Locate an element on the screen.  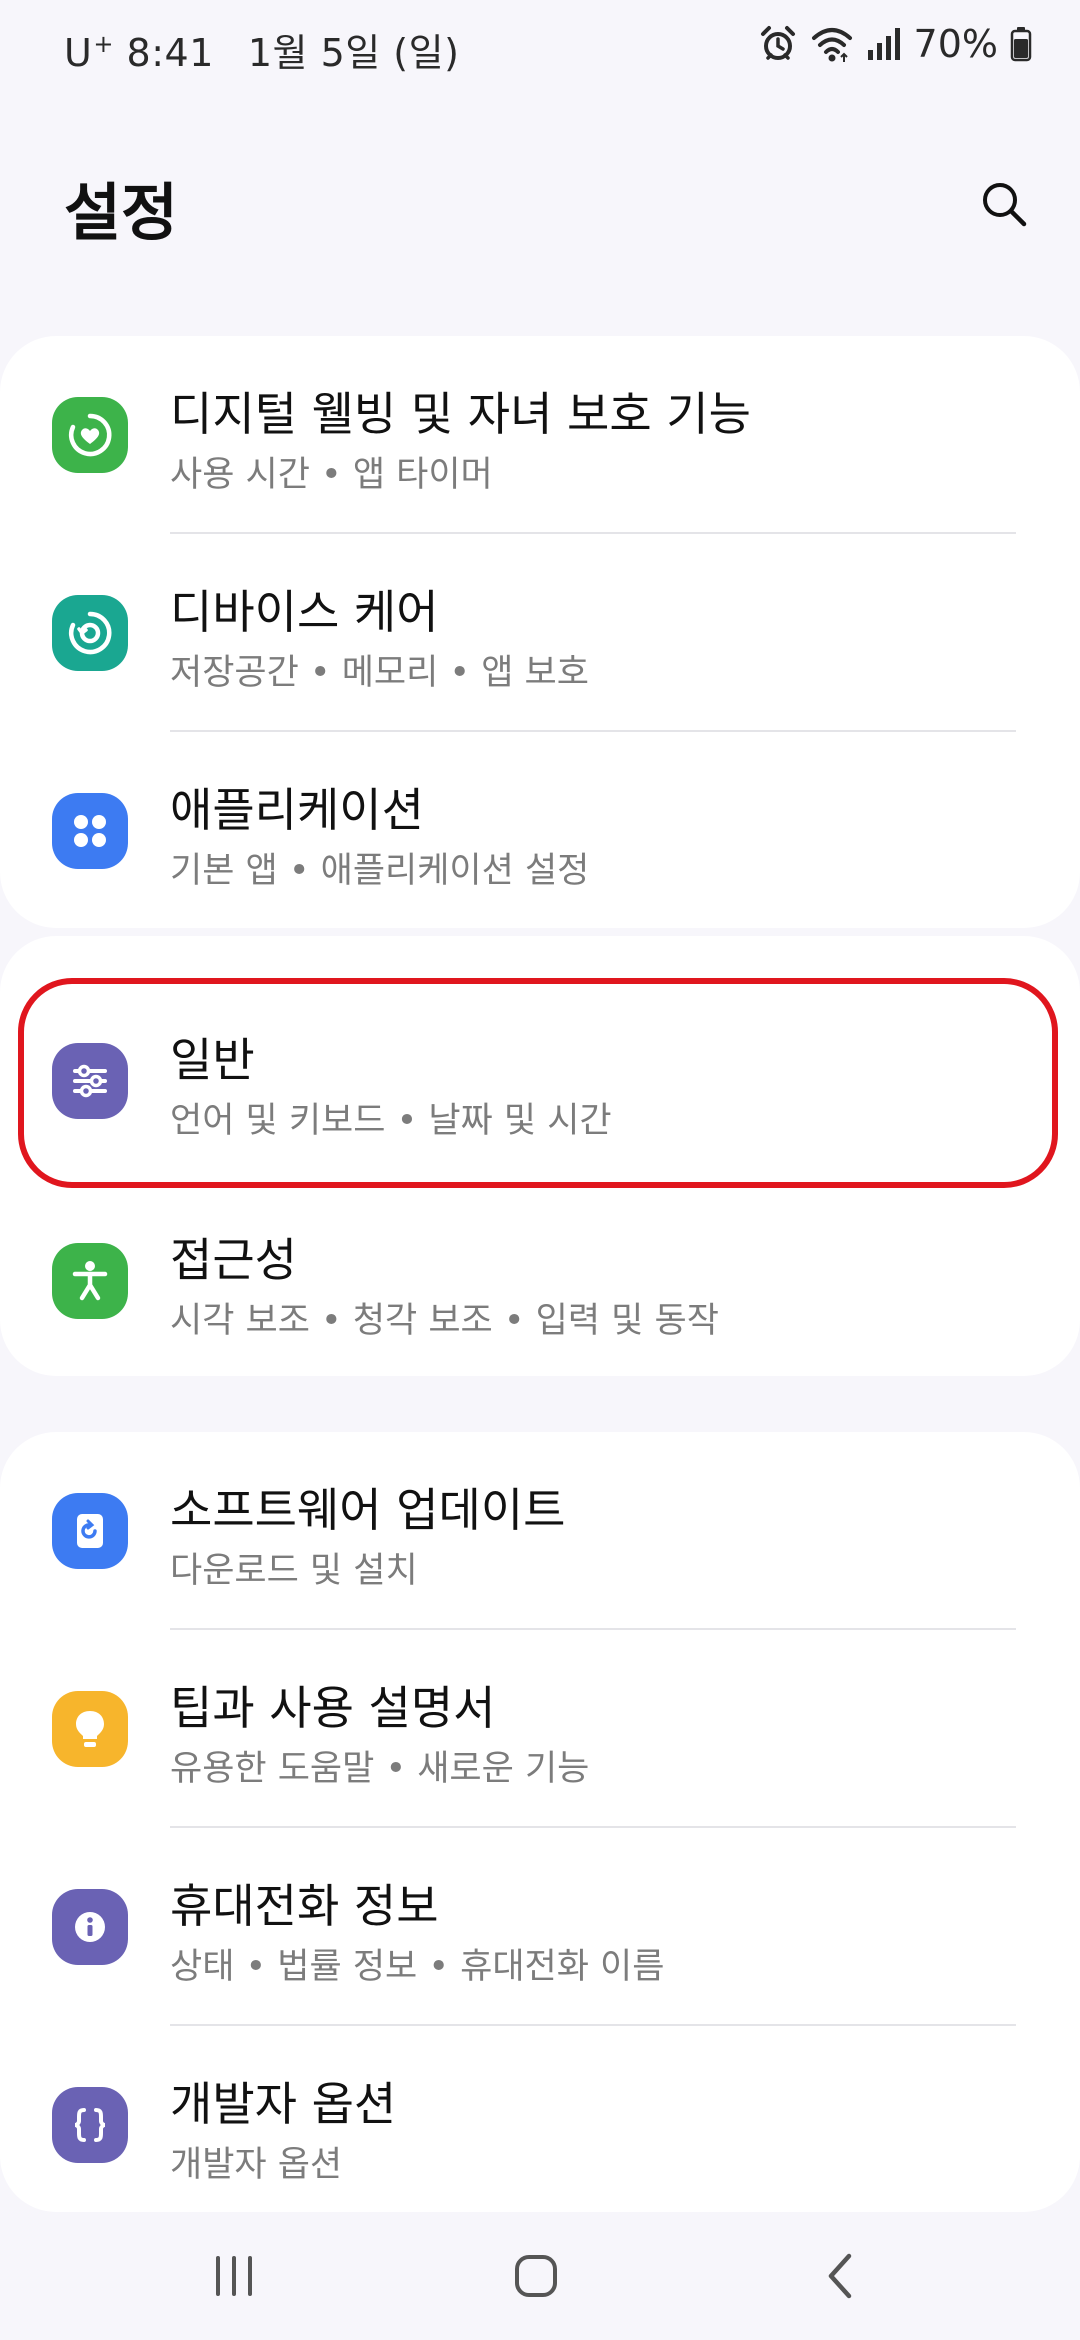
alarm-icon is located at coordinates (778, 44).